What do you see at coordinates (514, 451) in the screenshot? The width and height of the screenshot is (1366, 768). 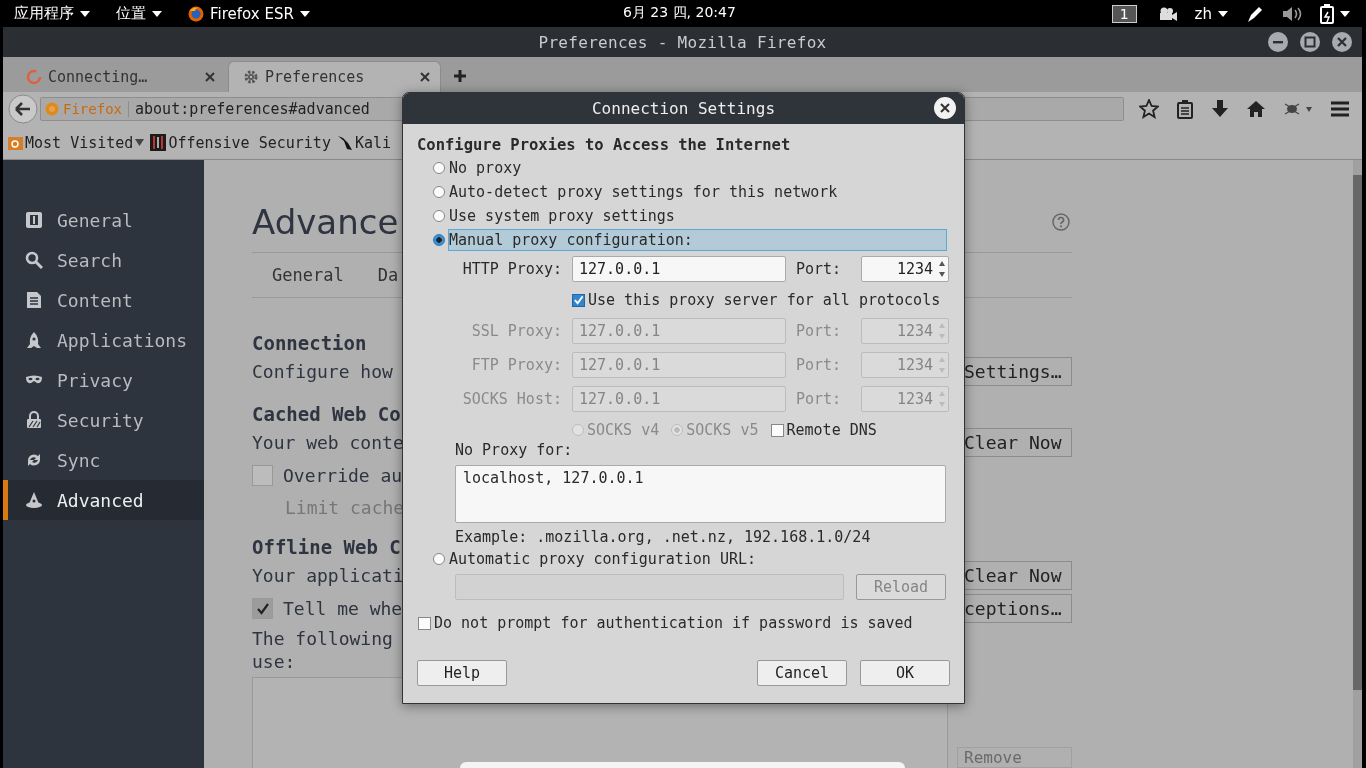 I see `field-label: No Proxy for:` at bounding box center [514, 451].